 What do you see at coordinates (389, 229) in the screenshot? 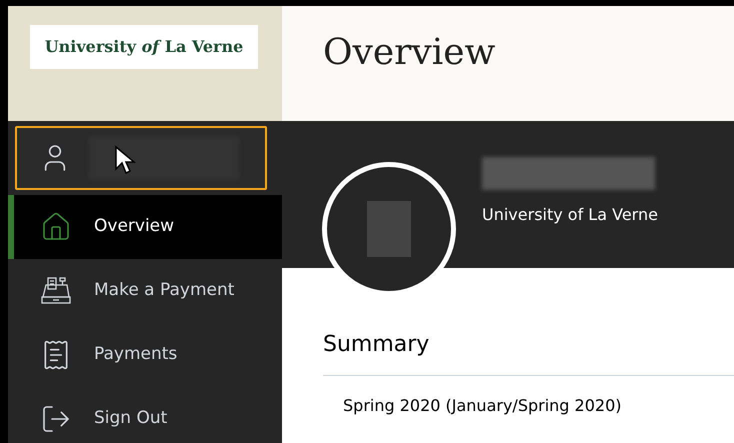
I see `photo-placeholder` at bounding box center [389, 229].